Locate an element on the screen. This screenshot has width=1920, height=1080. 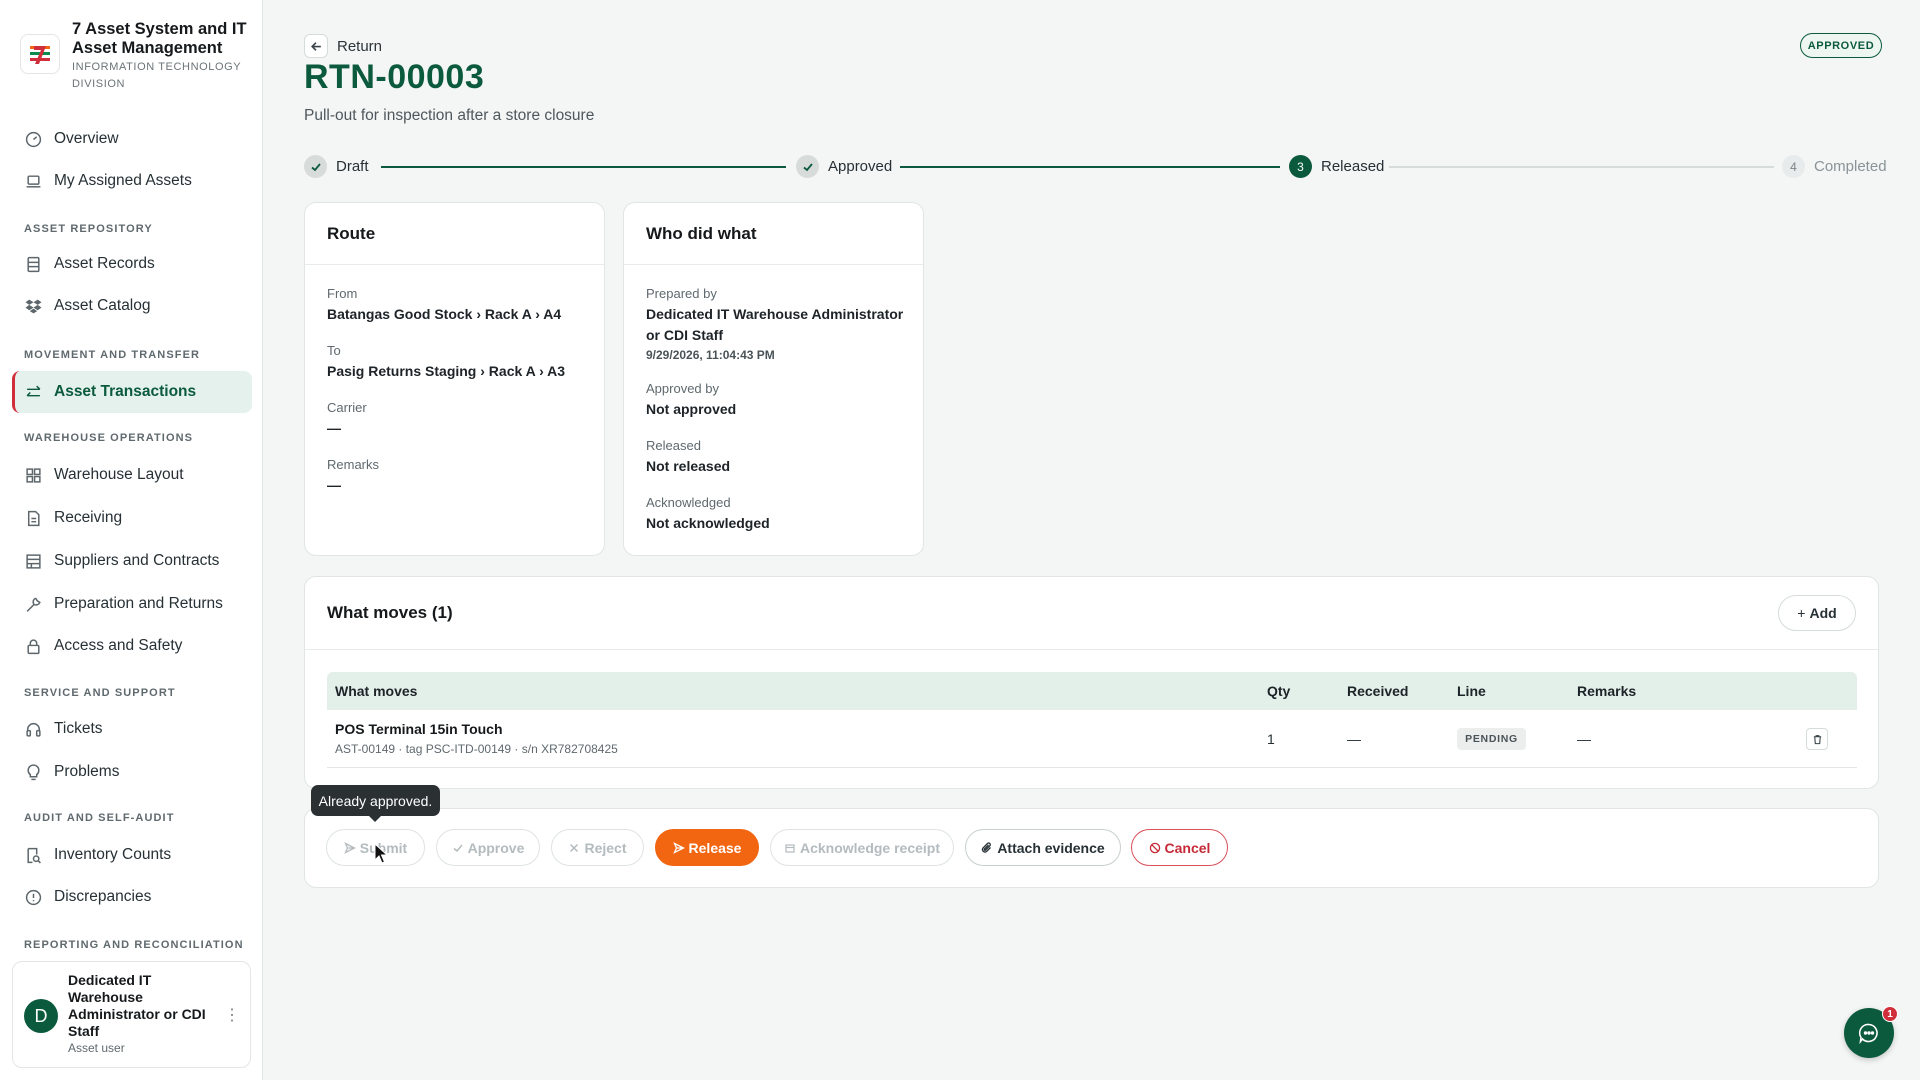
step-draft: Draft is located at coordinates (336, 166).